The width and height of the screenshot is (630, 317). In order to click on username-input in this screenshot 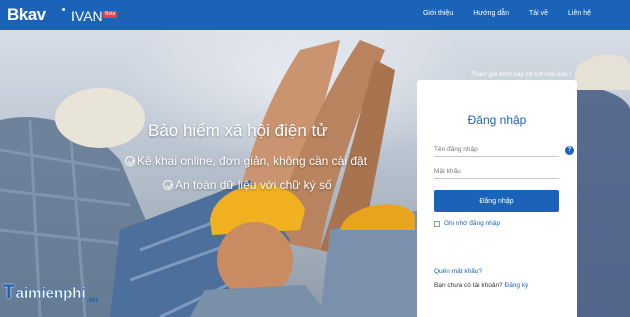, I will do `click(496, 150)`.